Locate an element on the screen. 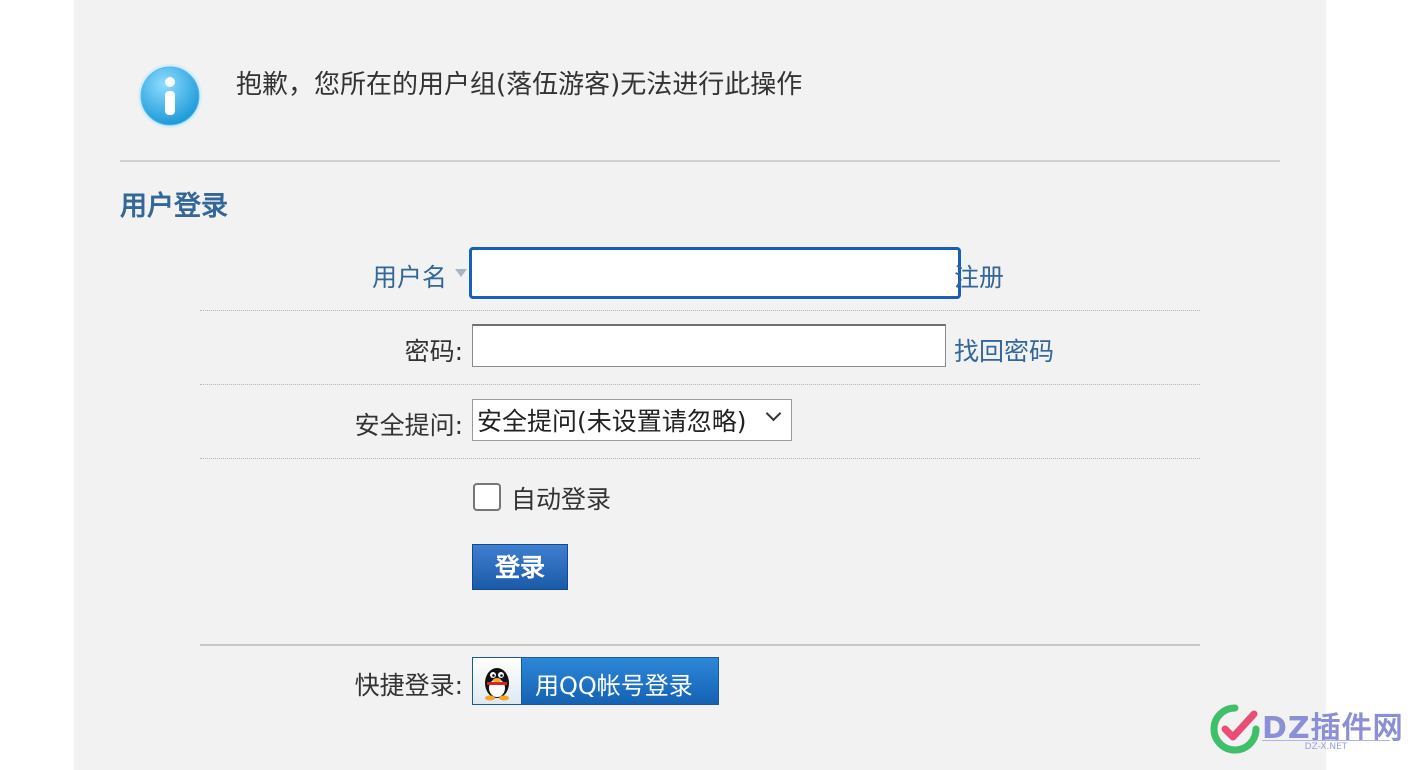 Image resolution: width=1410 pixels, height=770 pixels. security-question-select: 安全提问(未设置请忽略) is located at coordinates (632, 420).